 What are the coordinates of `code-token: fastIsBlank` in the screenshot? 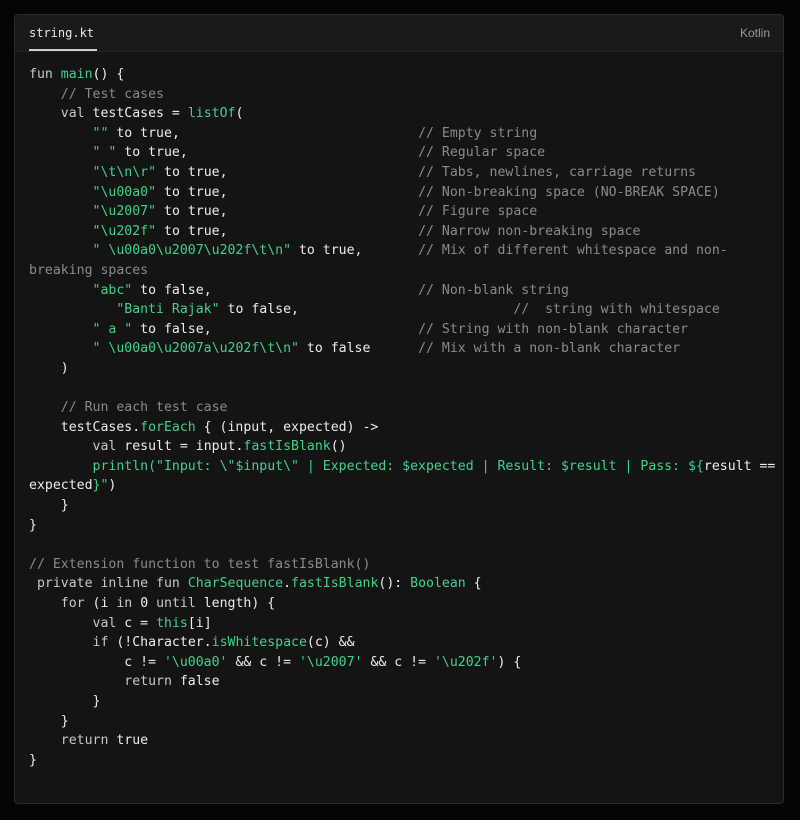 It's located at (287, 447).